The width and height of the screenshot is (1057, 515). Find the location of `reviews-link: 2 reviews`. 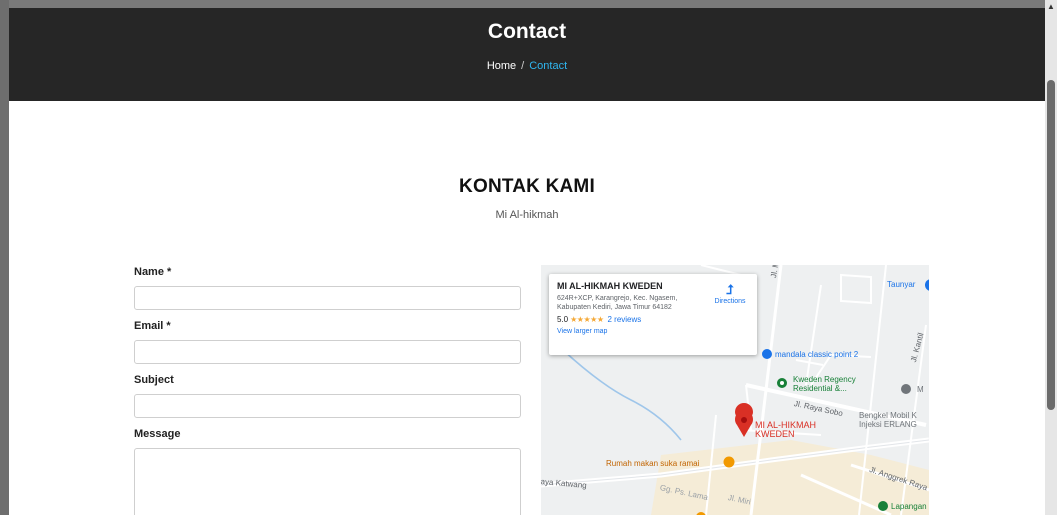

reviews-link: 2 reviews is located at coordinates (624, 319).